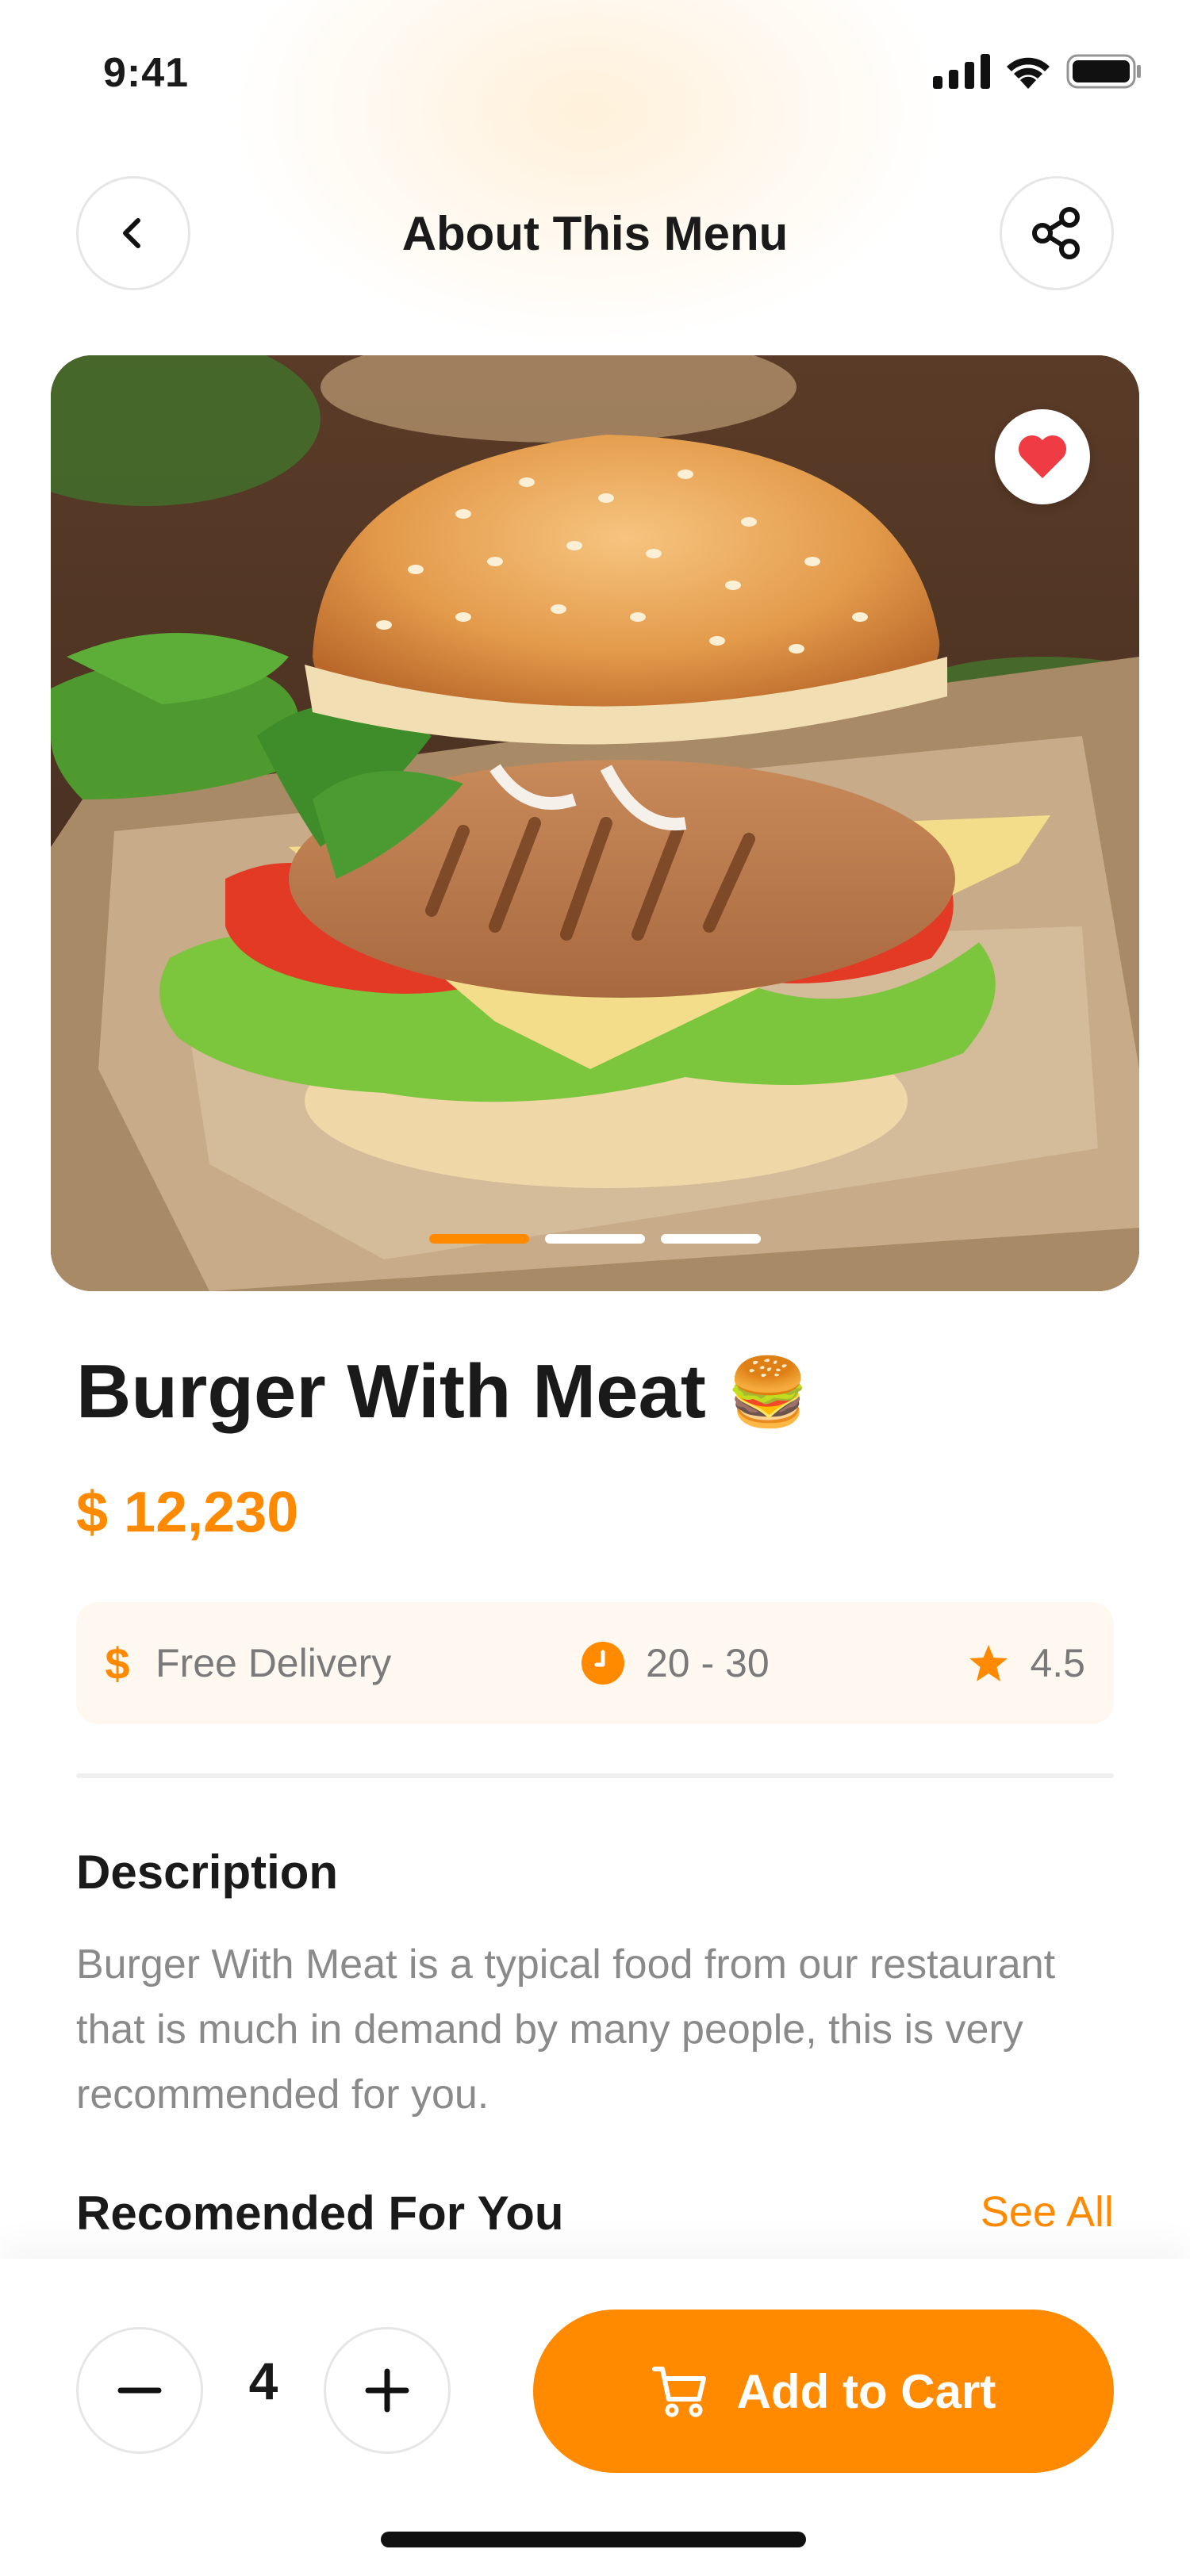 Image resolution: width=1190 pixels, height=2576 pixels. I want to click on increase-quantity-button, so click(387, 2390).